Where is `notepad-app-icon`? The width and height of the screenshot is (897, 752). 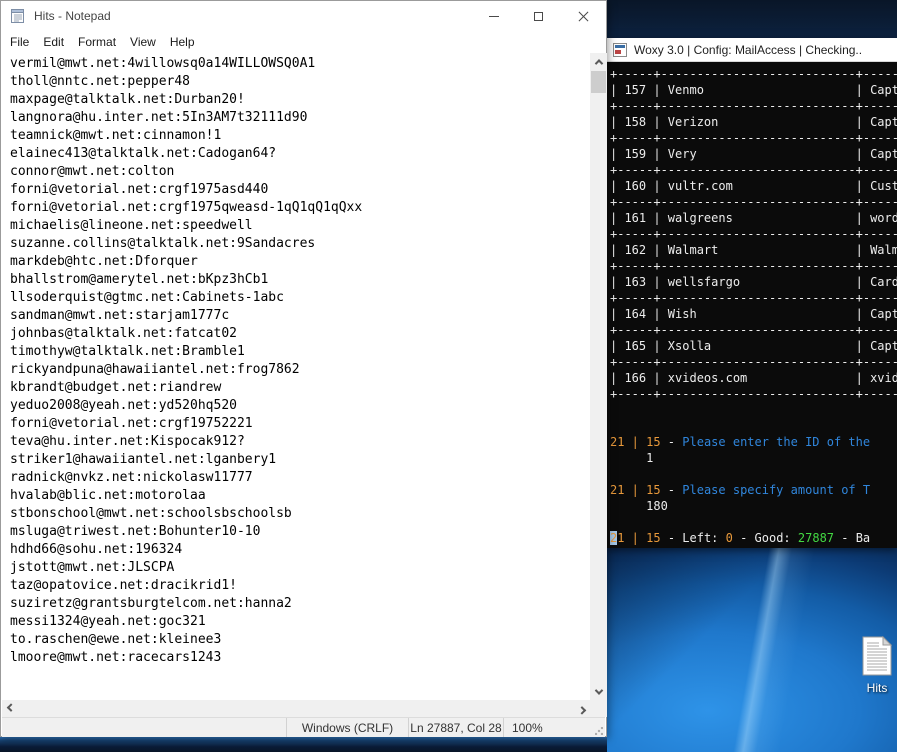 notepad-app-icon is located at coordinates (17, 16).